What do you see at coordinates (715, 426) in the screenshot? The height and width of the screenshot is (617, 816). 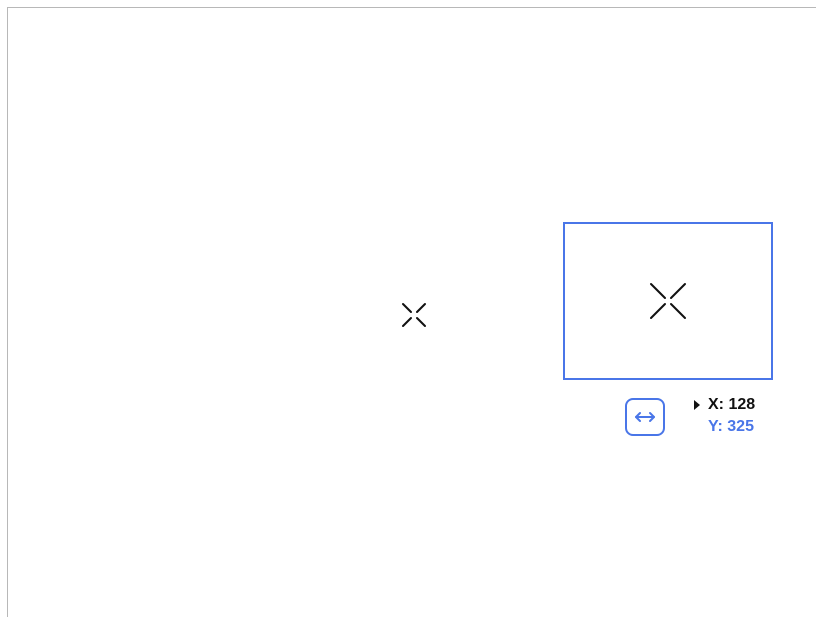 I see `y-label: Y:` at bounding box center [715, 426].